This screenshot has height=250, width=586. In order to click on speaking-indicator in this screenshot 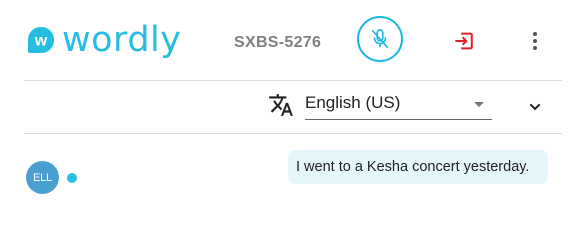, I will do `click(72, 178)`.